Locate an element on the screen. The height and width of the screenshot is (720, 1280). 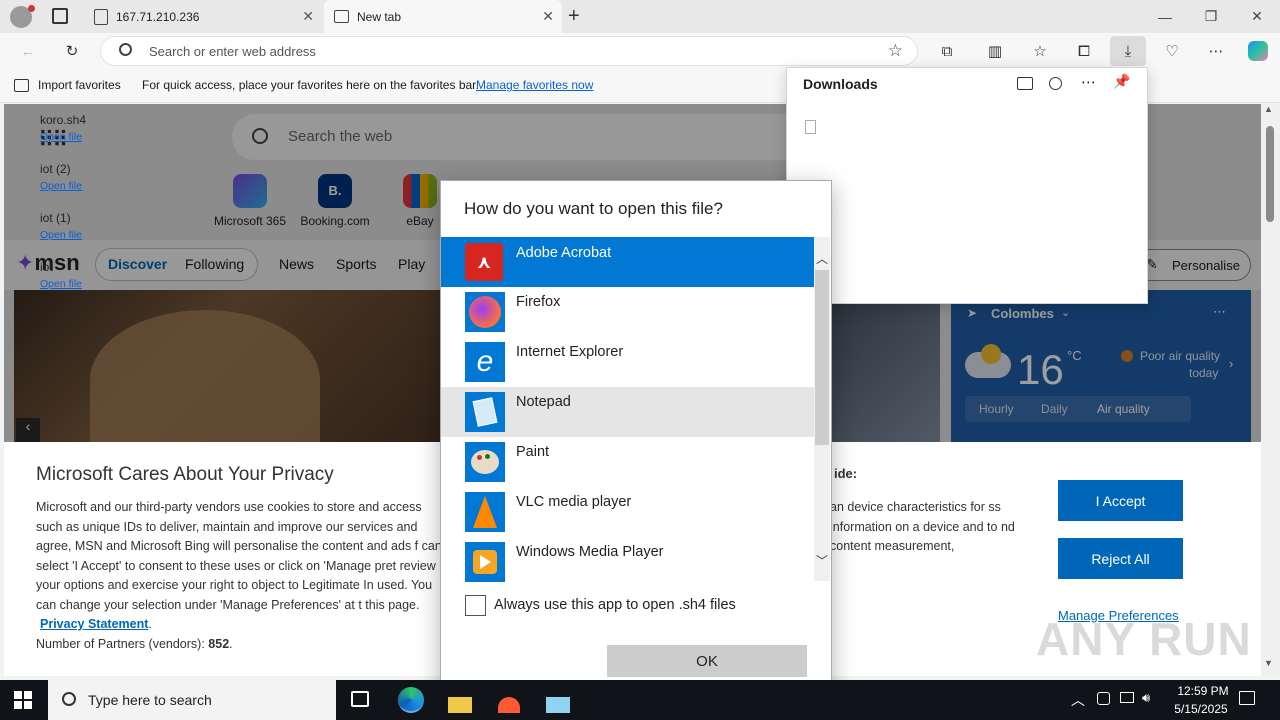
privacy-statement-link: Privacy Statement is located at coordinates (94, 624).